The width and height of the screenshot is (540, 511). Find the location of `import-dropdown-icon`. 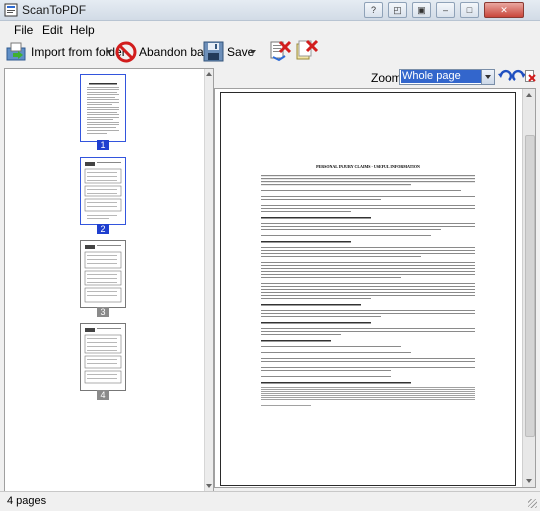

import-dropdown-icon is located at coordinates (109, 52).